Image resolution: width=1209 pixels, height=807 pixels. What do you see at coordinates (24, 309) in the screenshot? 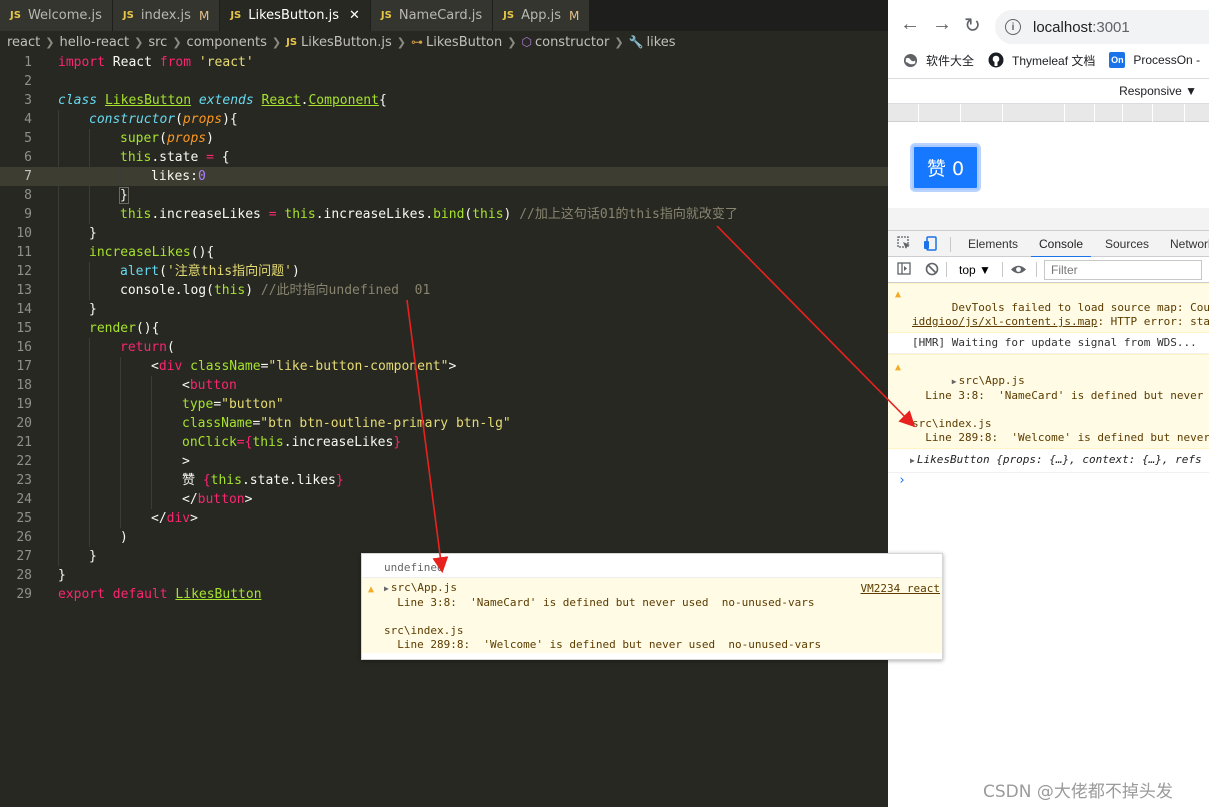
I see `line-number: 14` at bounding box center [24, 309].